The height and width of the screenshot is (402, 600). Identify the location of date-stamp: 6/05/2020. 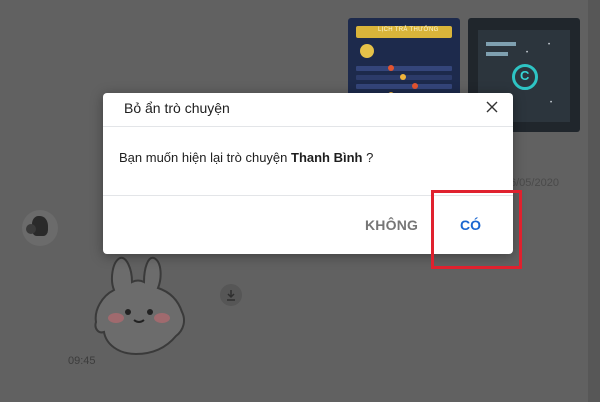
(534, 183).